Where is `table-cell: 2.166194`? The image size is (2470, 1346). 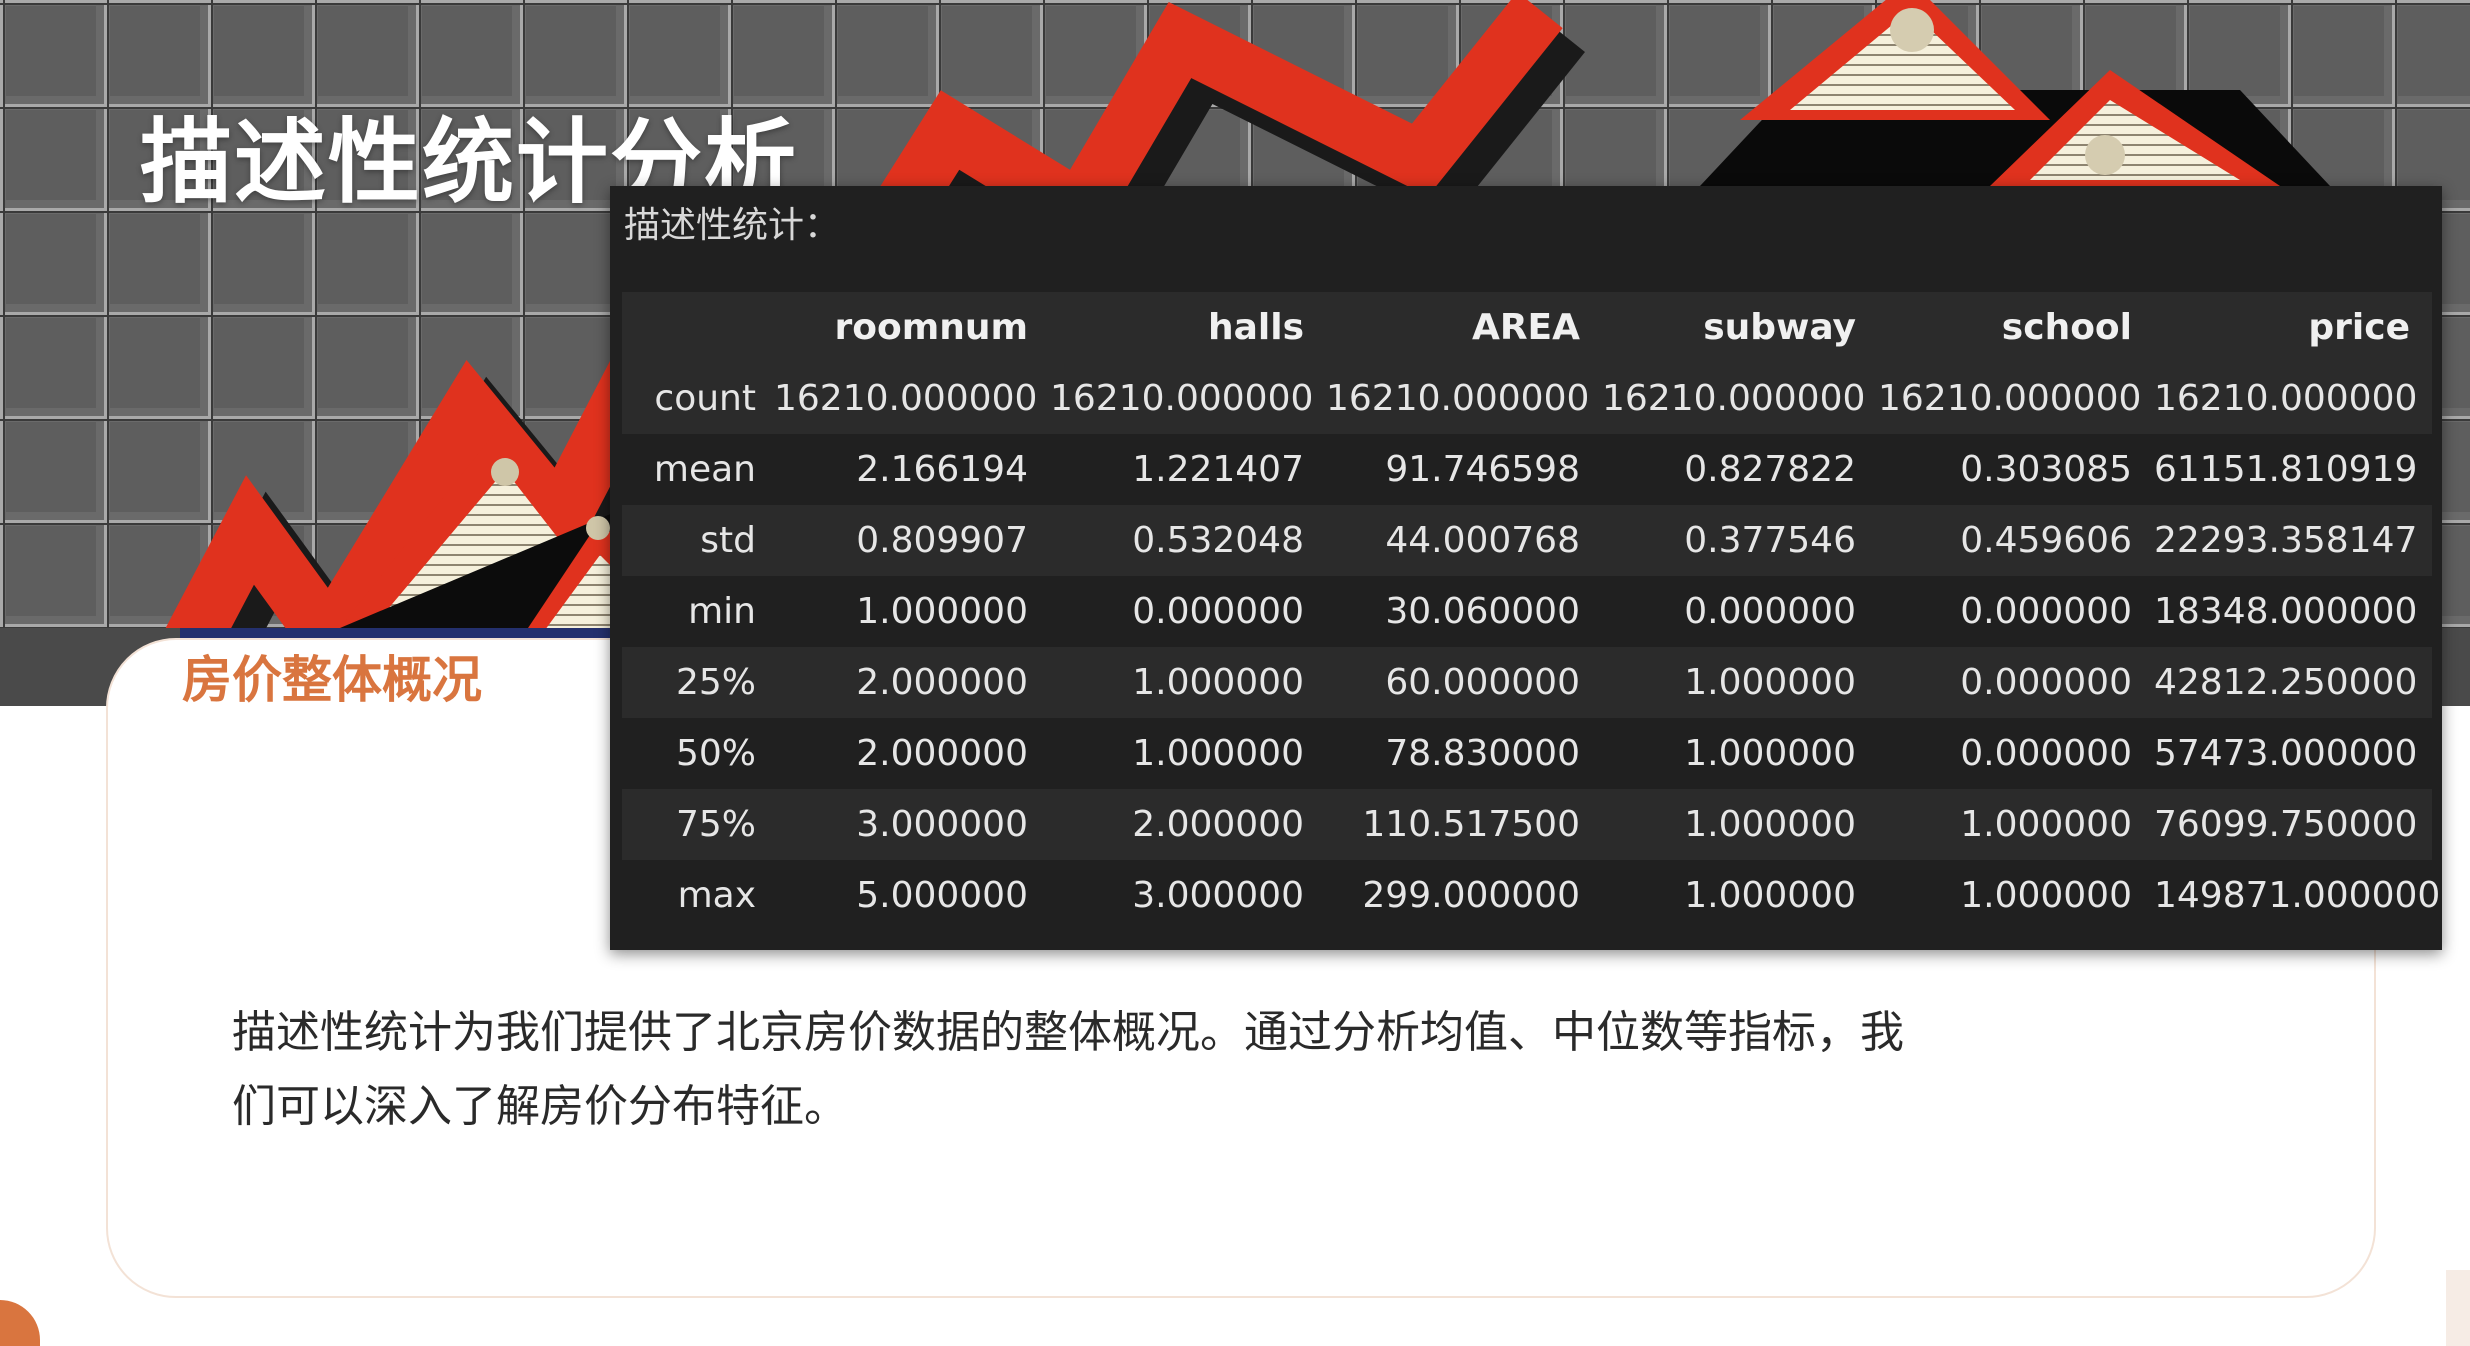 table-cell: 2.166194 is located at coordinates (942, 469).